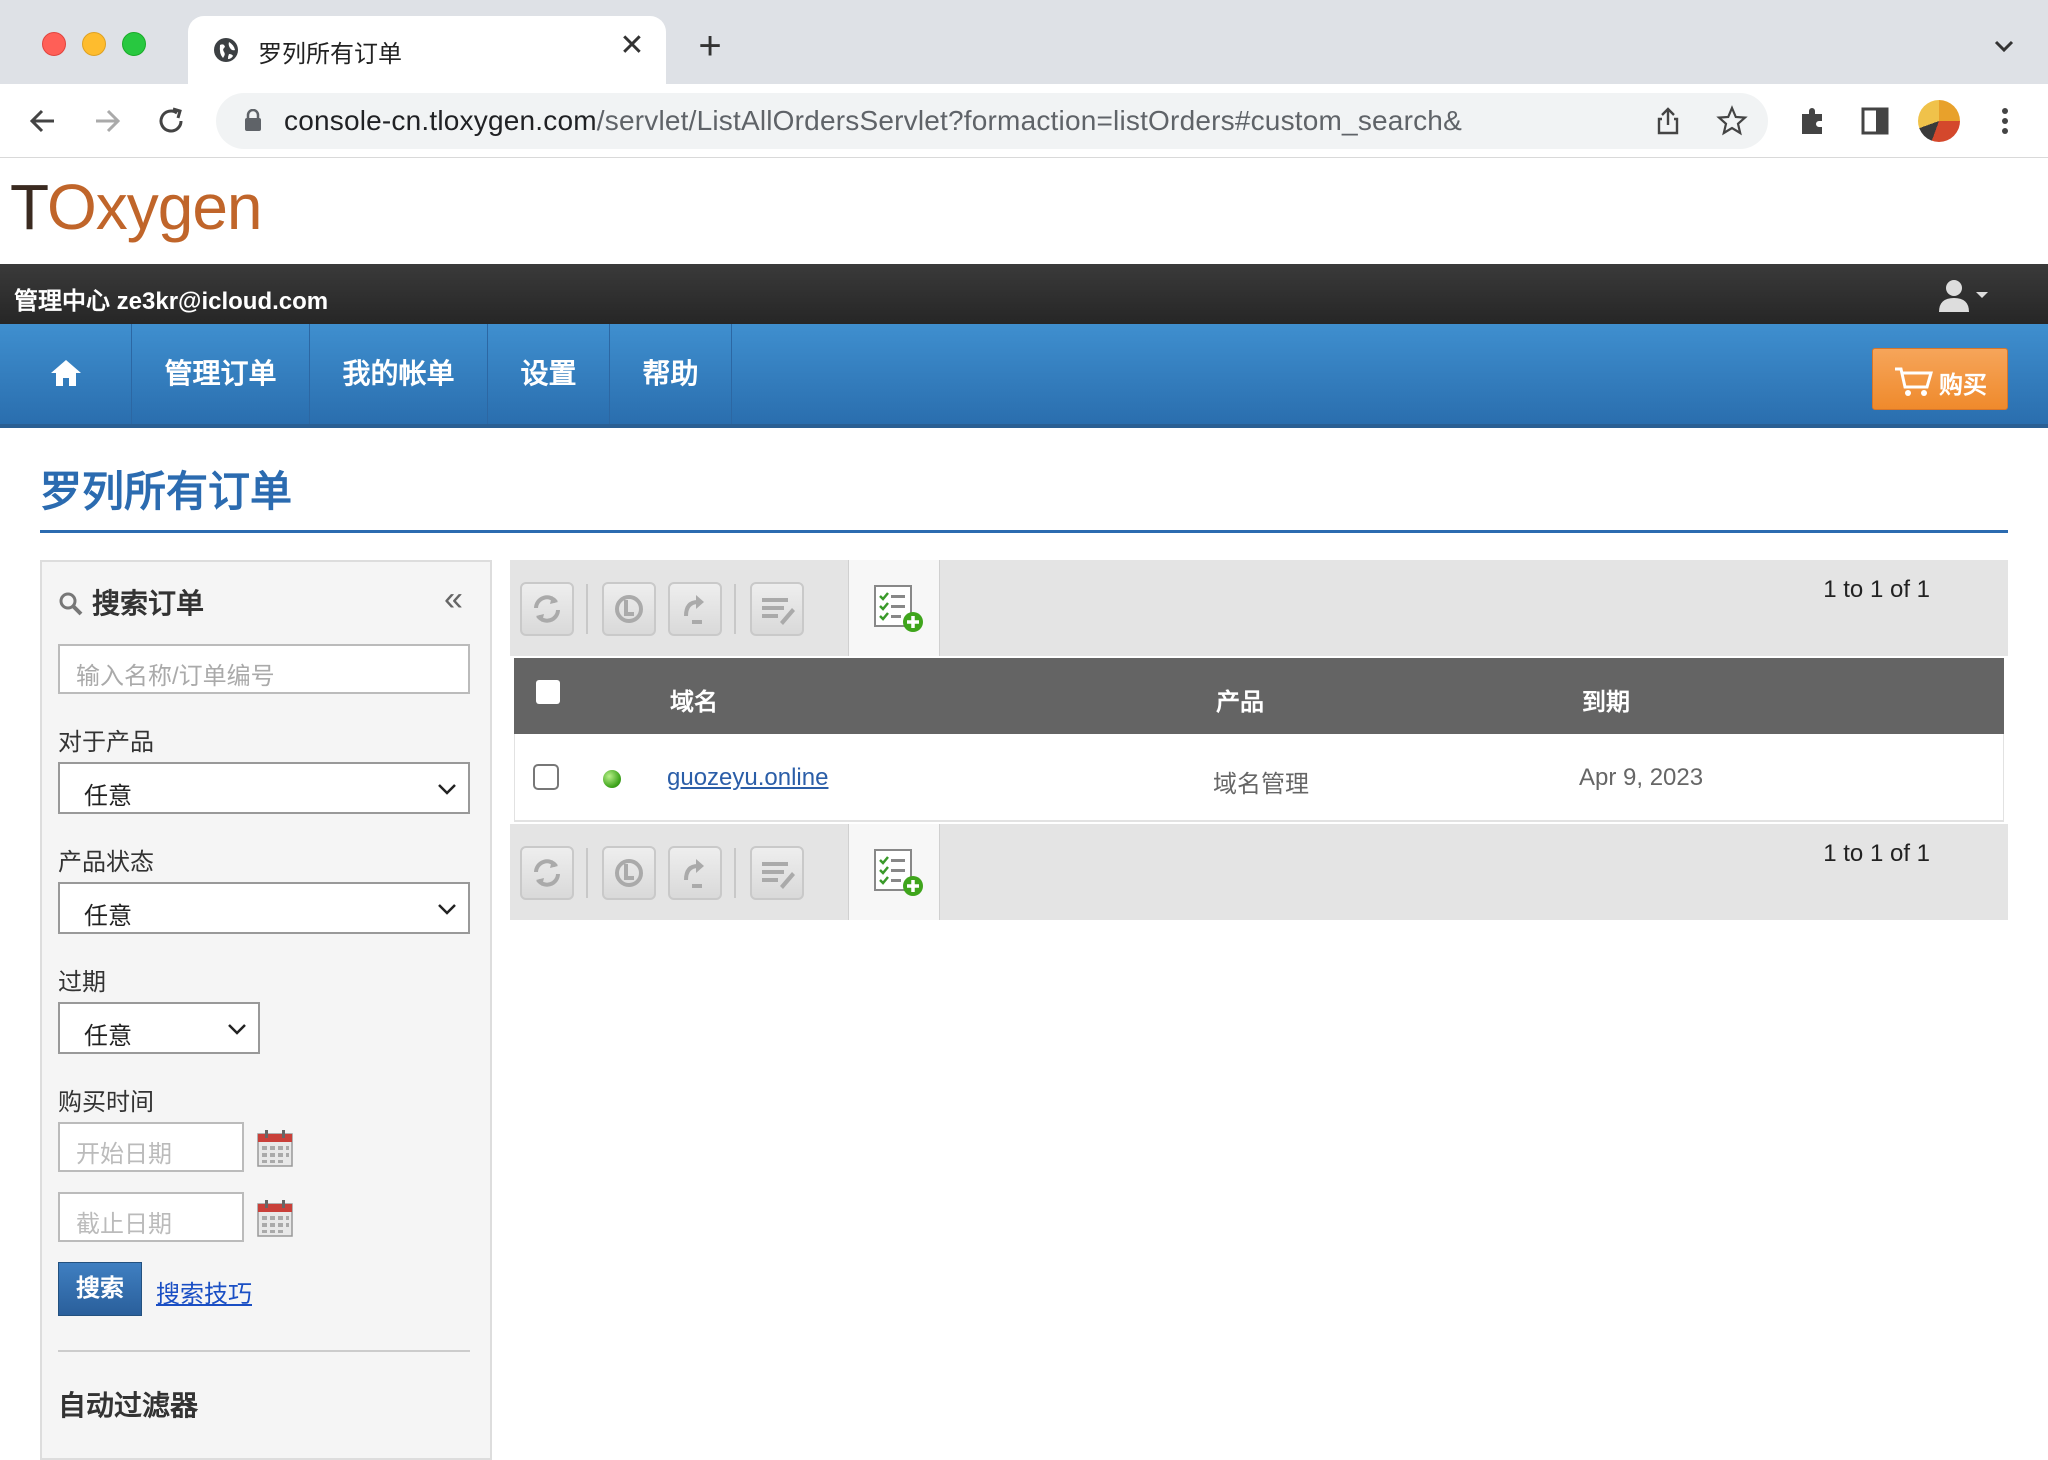 Image resolution: width=2048 pixels, height=1460 pixels. I want to click on back-arrow-icon, so click(43, 121).